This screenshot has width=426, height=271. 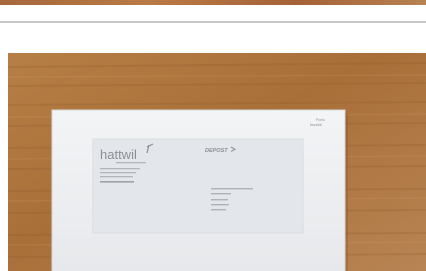 What do you see at coordinates (213, 22) in the screenshot?
I see `divider` at bounding box center [213, 22].